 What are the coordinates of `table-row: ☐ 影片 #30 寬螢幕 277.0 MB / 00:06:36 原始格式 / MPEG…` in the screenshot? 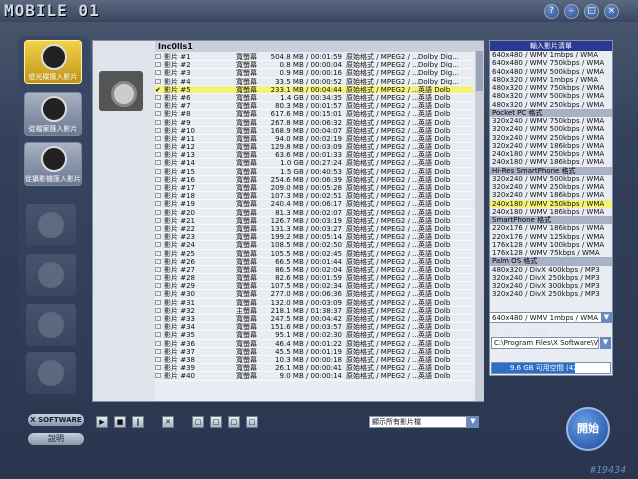 It's located at (314, 294).